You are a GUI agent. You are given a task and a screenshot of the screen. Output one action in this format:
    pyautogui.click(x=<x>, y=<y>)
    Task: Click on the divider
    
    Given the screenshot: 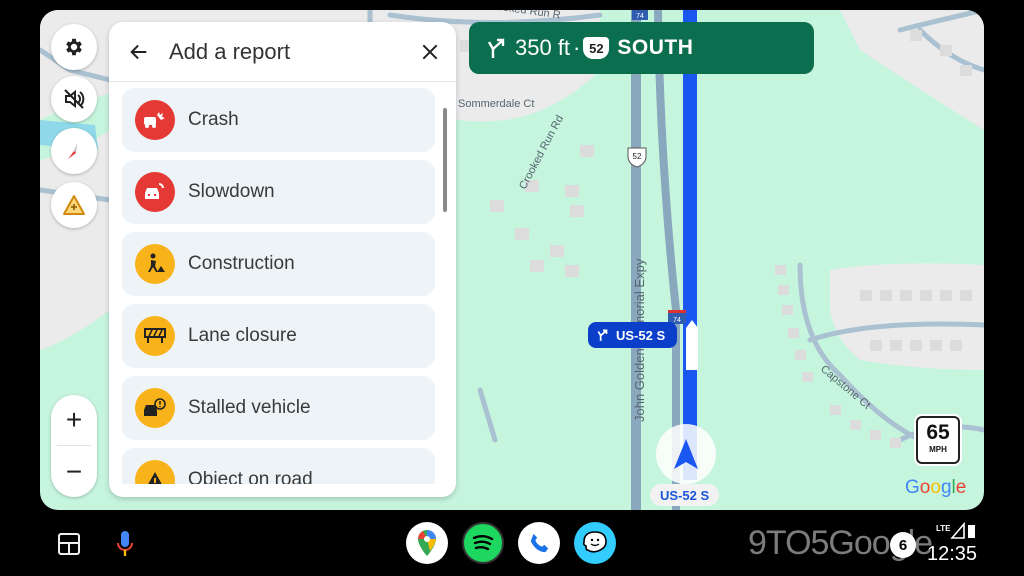 What is the action you would take?
    pyautogui.click(x=74, y=445)
    